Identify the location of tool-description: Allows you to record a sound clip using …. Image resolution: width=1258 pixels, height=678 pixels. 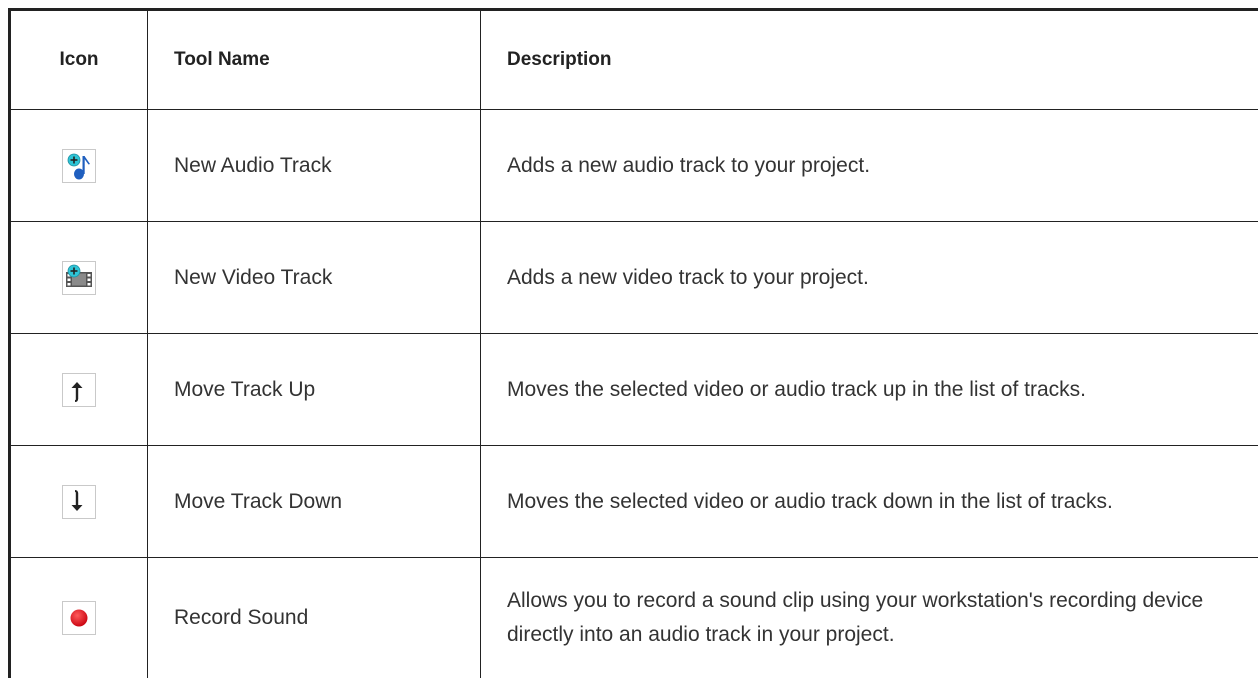
(869, 618).